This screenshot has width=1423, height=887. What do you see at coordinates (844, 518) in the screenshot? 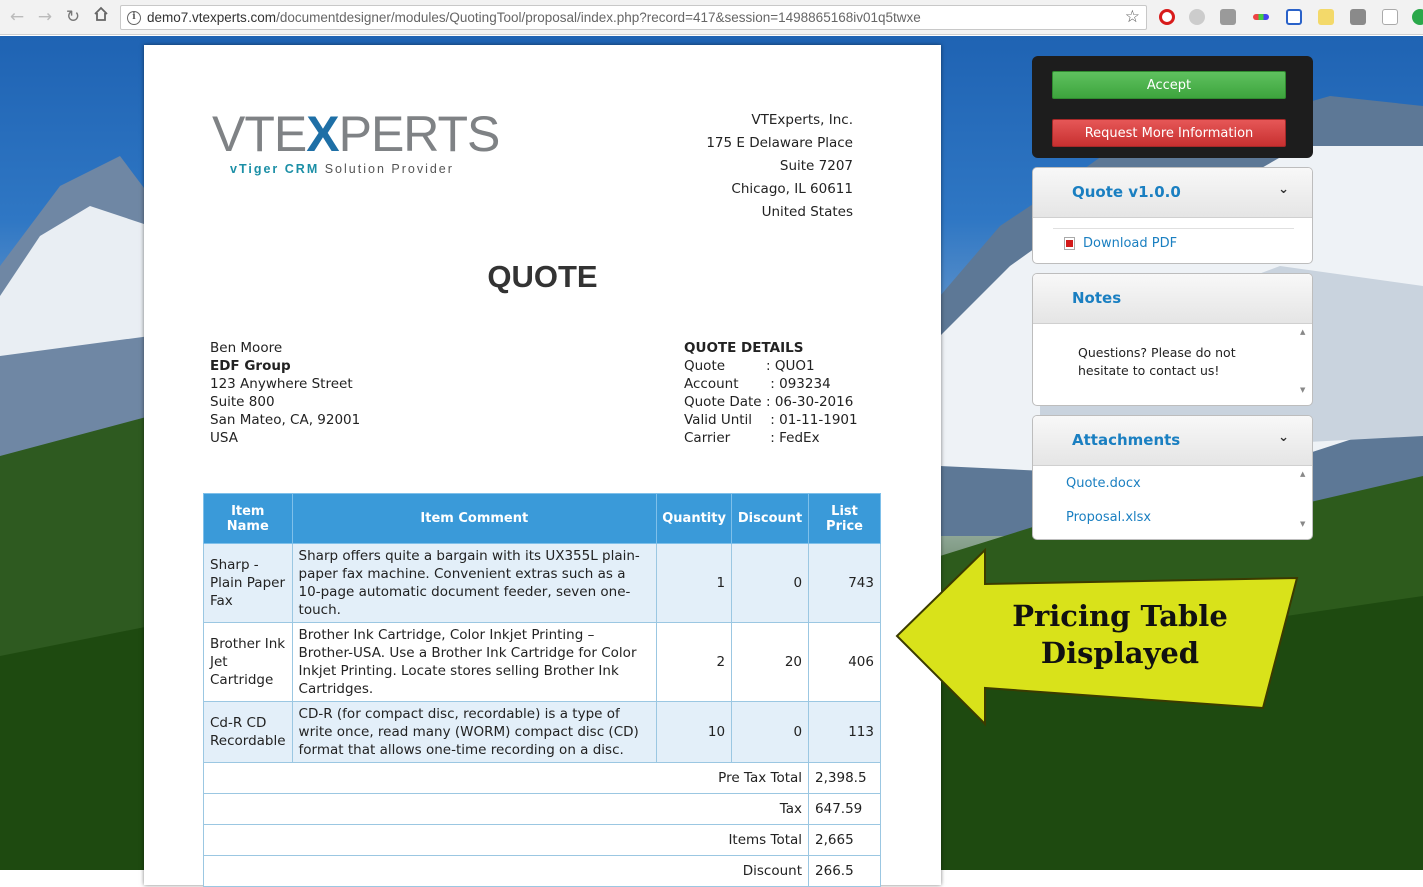
I see `col-header-list-price: List Price` at bounding box center [844, 518].